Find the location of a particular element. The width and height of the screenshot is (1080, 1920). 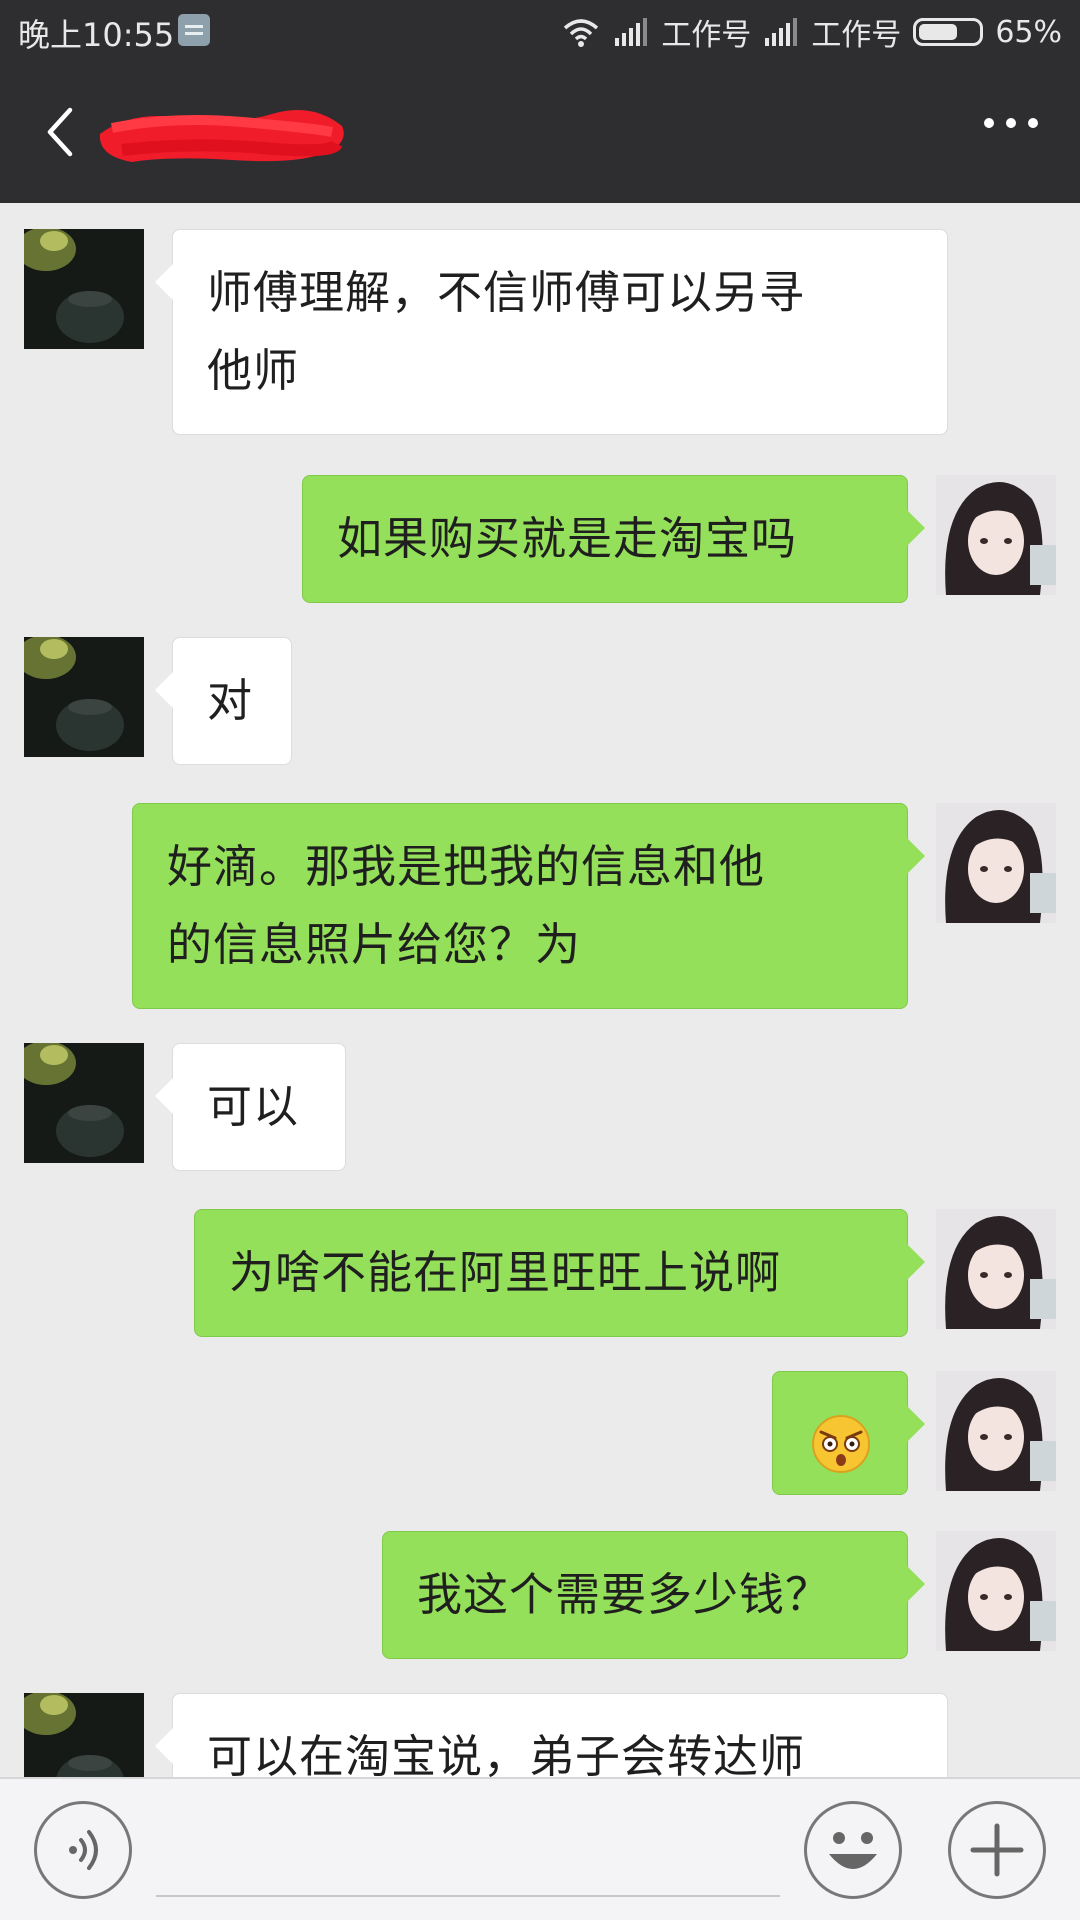

message-text: 好滴。那我是把我的信息和他 is located at coordinates (466, 866).